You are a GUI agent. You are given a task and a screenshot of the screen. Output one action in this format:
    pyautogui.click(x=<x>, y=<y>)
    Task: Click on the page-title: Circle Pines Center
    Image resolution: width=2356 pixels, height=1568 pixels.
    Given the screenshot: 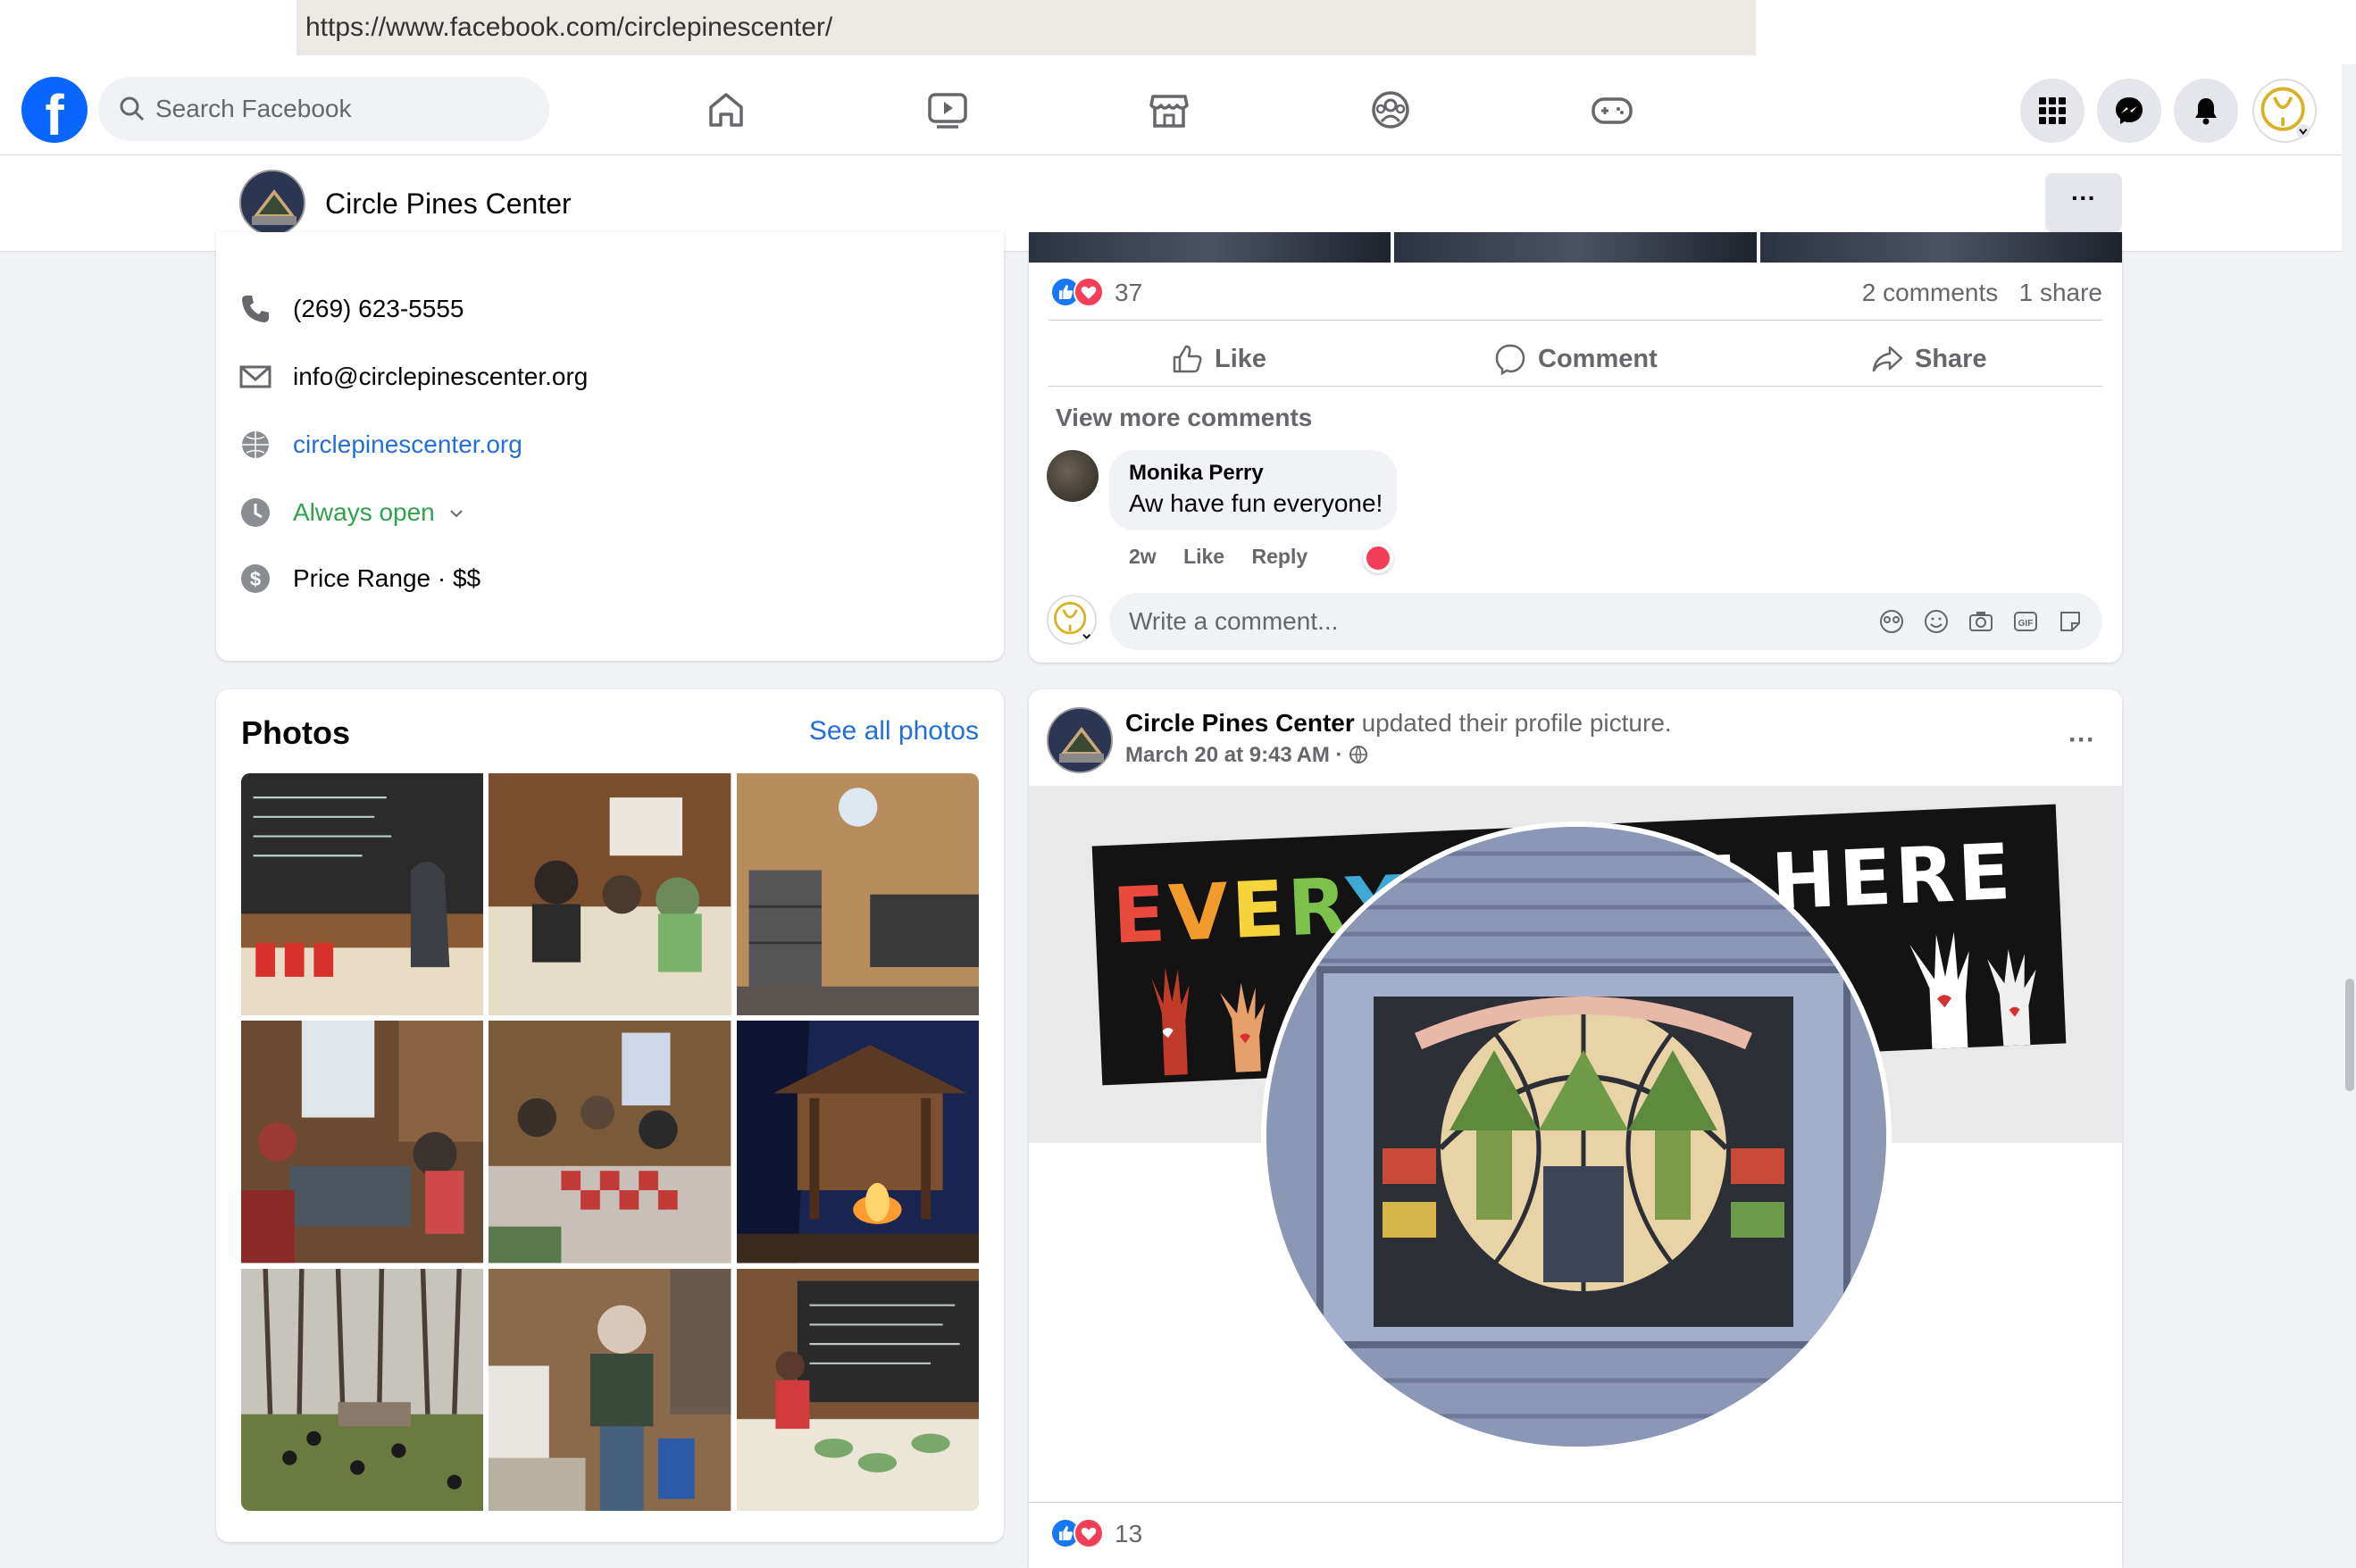 What is the action you would take?
    pyautogui.click(x=448, y=204)
    